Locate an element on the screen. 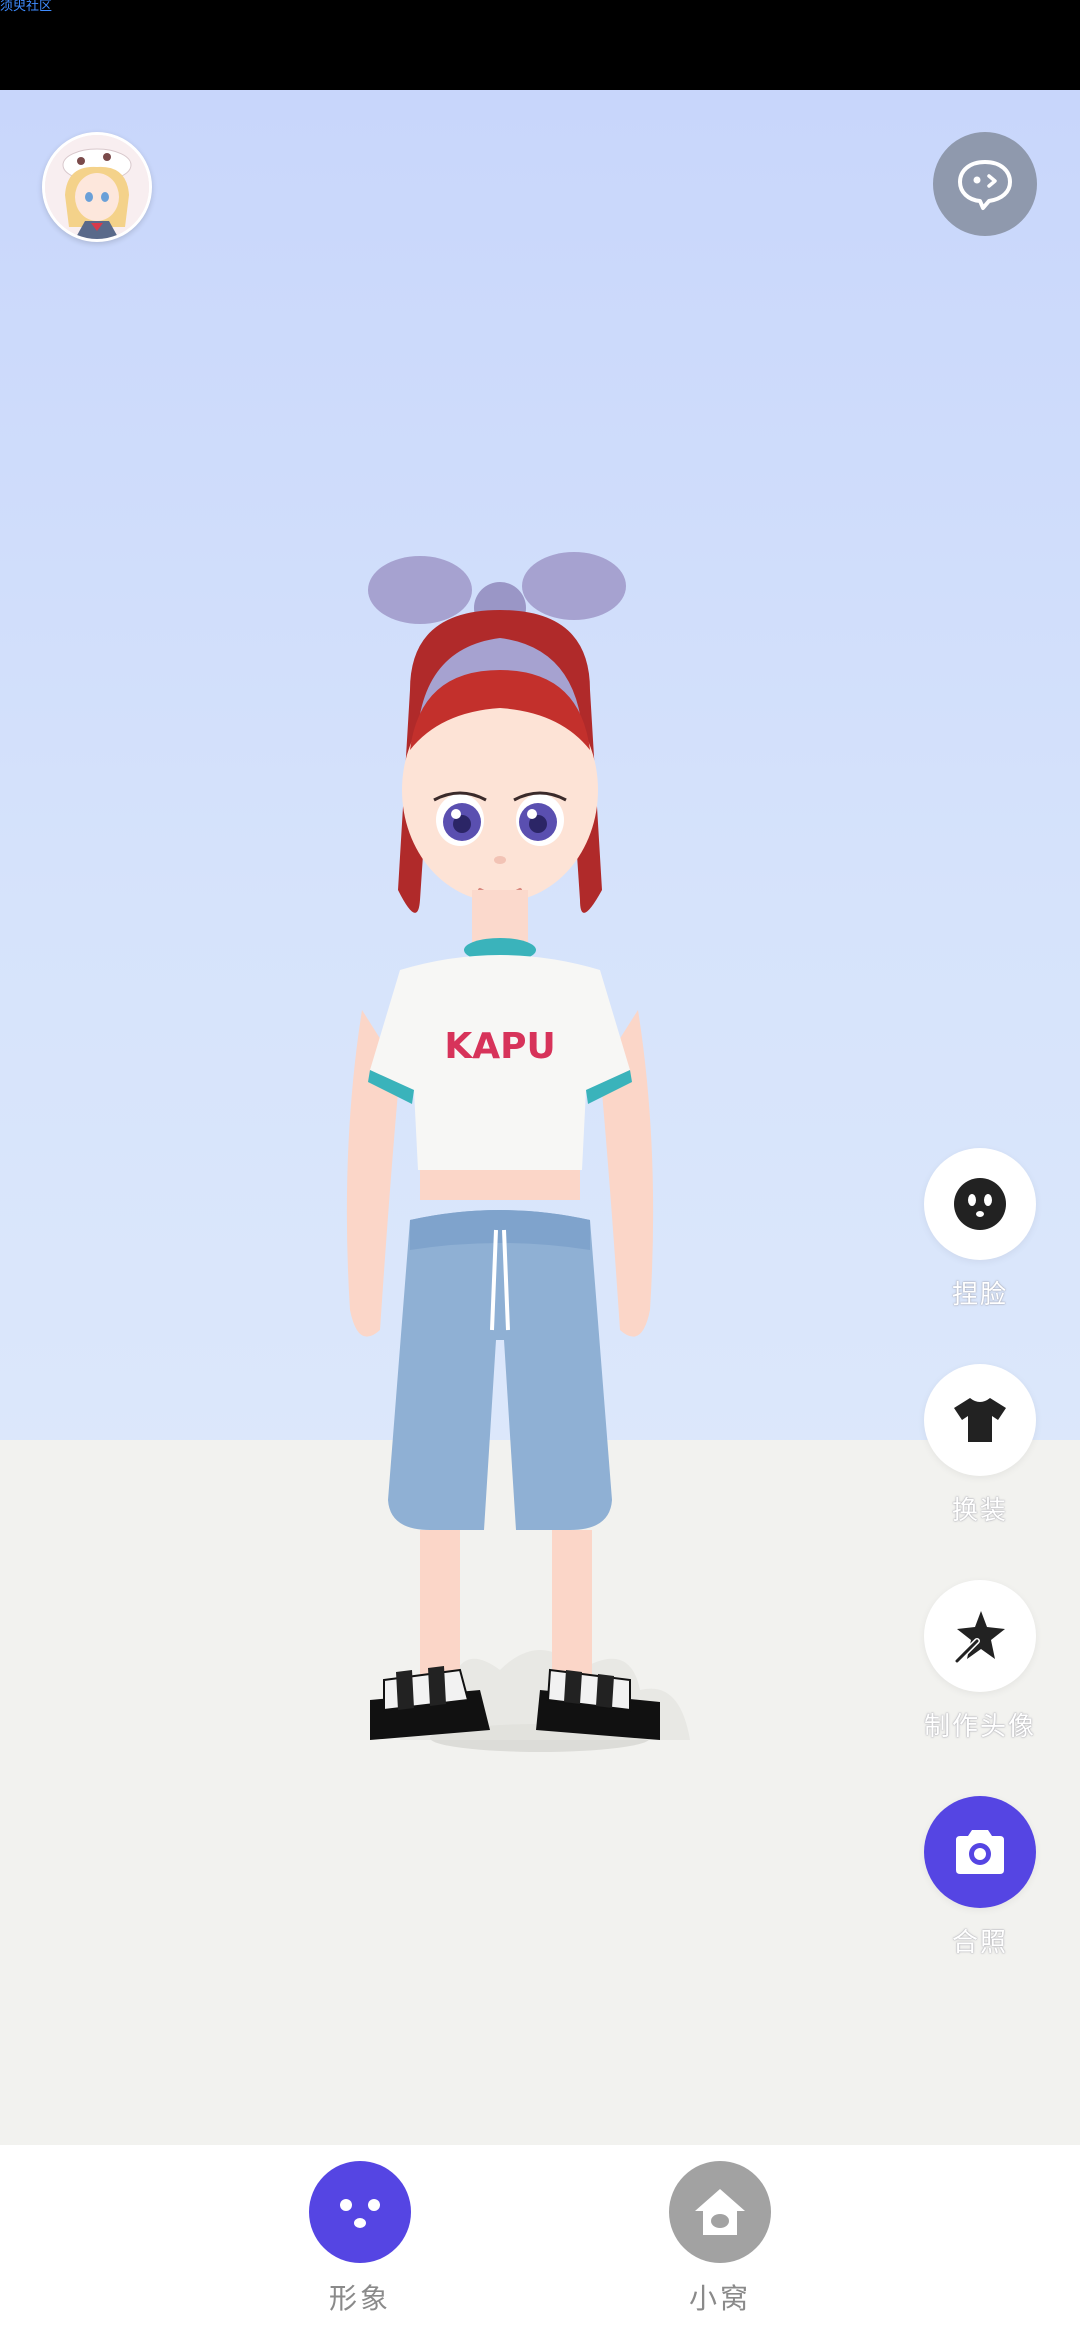 The image size is (1080, 2340). status-bar-text: 须臾社区 is located at coordinates (26, 7).